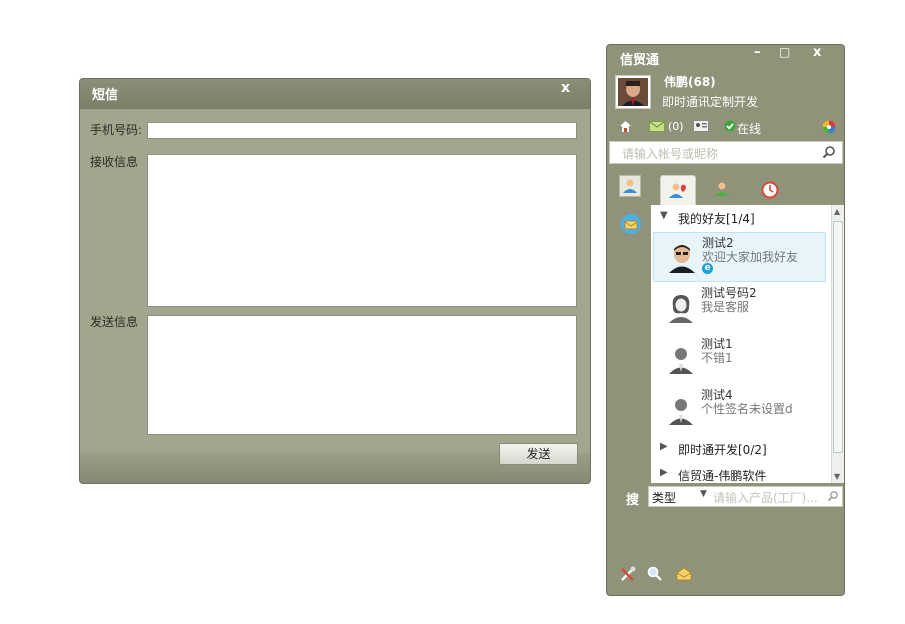 The height and width of the screenshot is (624, 905). What do you see at coordinates (116, 130) in the screenshot?
I see `phone-label: 手机号码:` at bounding box center [116, 130].